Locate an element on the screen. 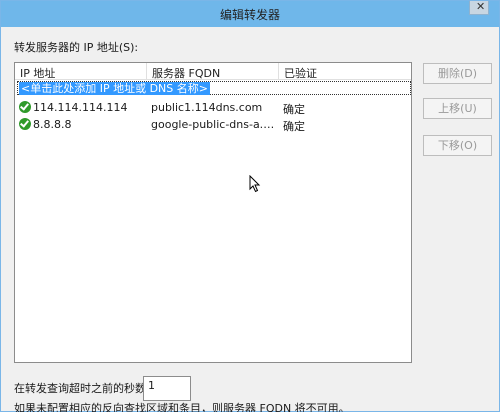 The width and height of the screenshot is (500, 412). column-header-verified: 已验证 is located at coordinates (345, 71).